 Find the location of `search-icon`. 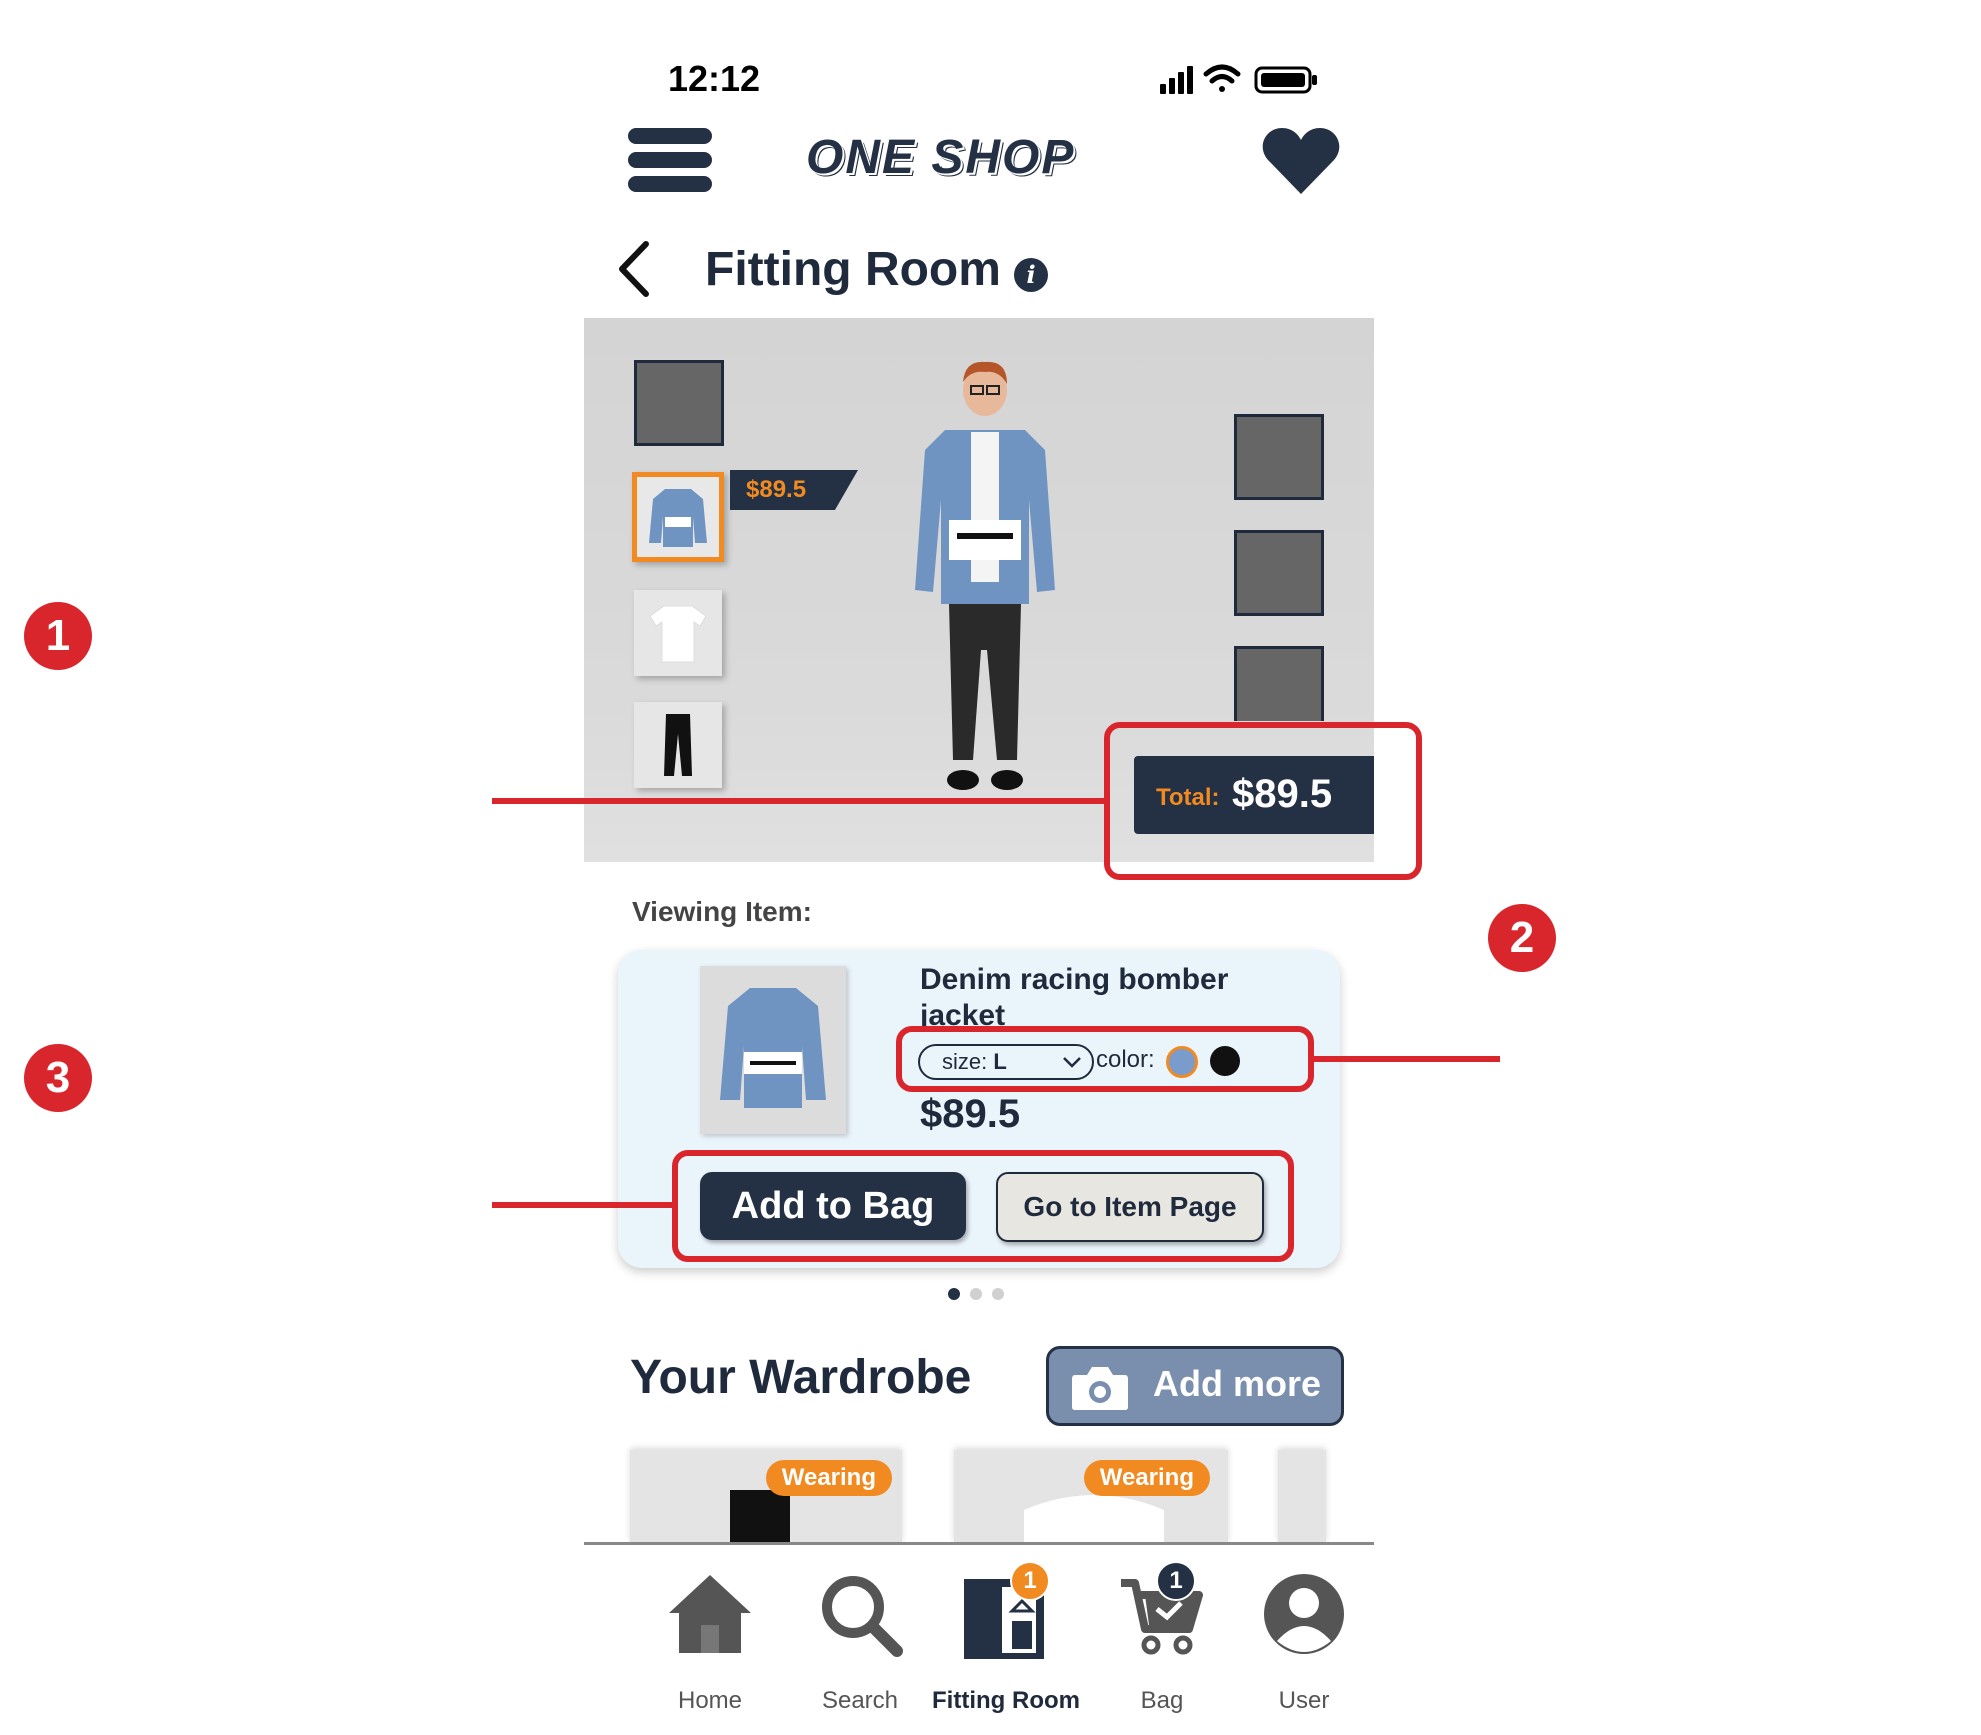

search-icon is located at coordinates (862, 1616).